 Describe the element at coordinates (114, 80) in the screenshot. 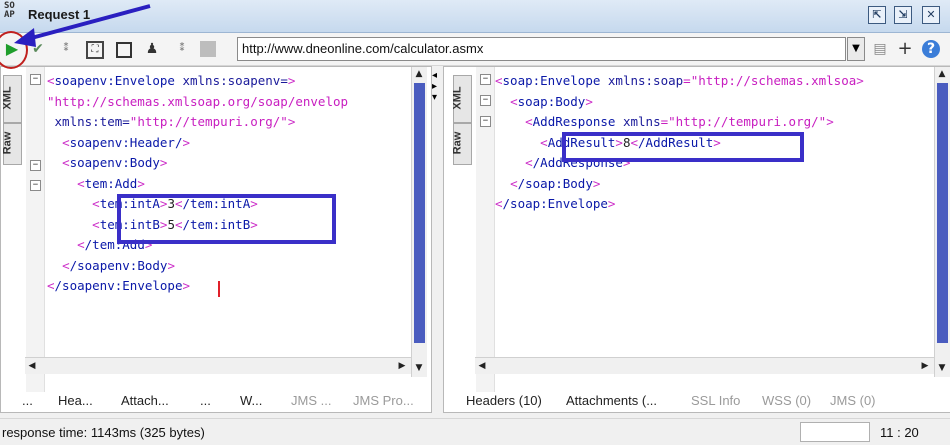

I see `tag-name: soapenv:Envelope` at that location.